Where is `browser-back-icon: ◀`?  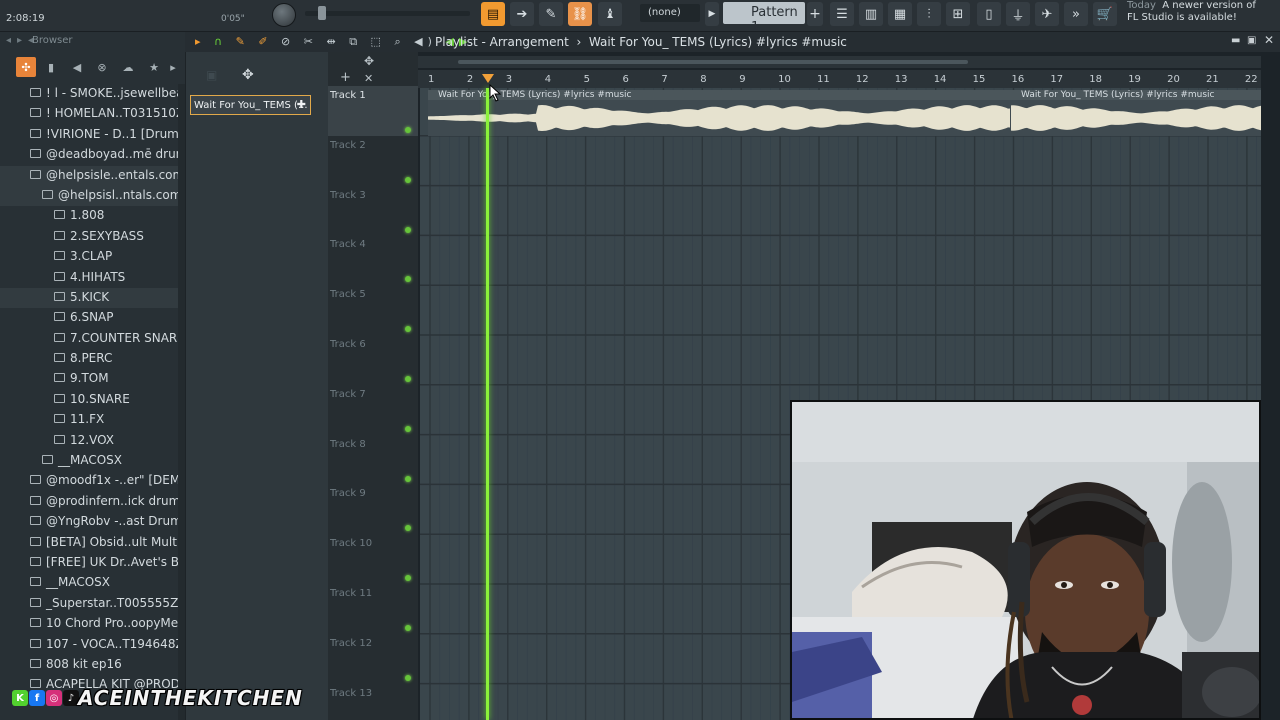 browser-back-icon: ◀ is located at coordinates (77, 67).